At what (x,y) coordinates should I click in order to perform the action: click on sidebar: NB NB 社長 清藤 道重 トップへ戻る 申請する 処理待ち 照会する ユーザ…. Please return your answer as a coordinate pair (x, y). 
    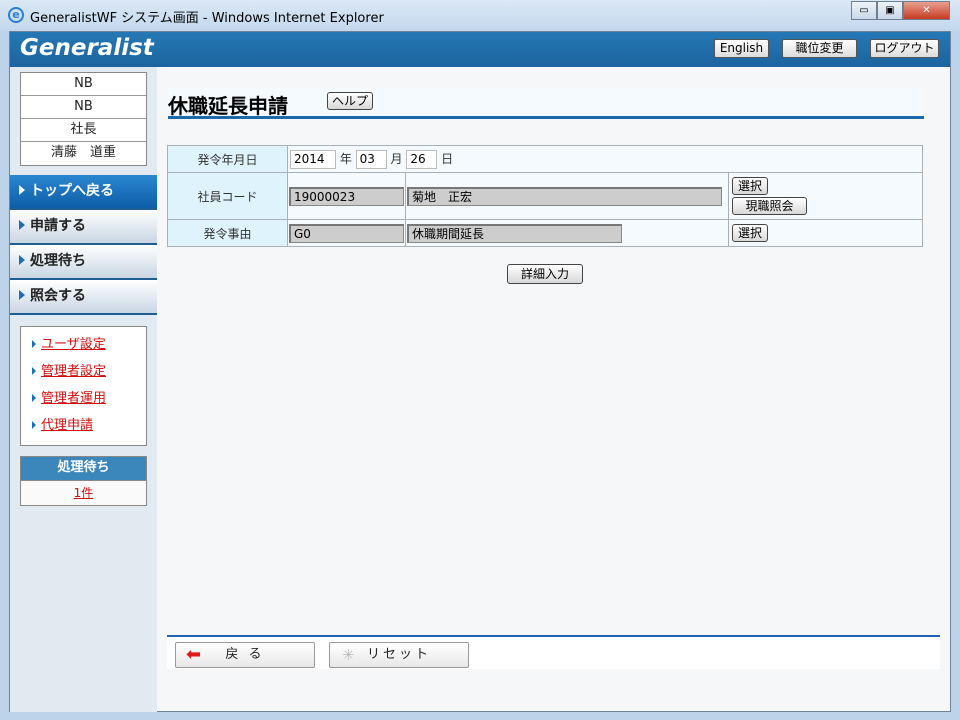
    Looking at the image, I should click on (83, 389).